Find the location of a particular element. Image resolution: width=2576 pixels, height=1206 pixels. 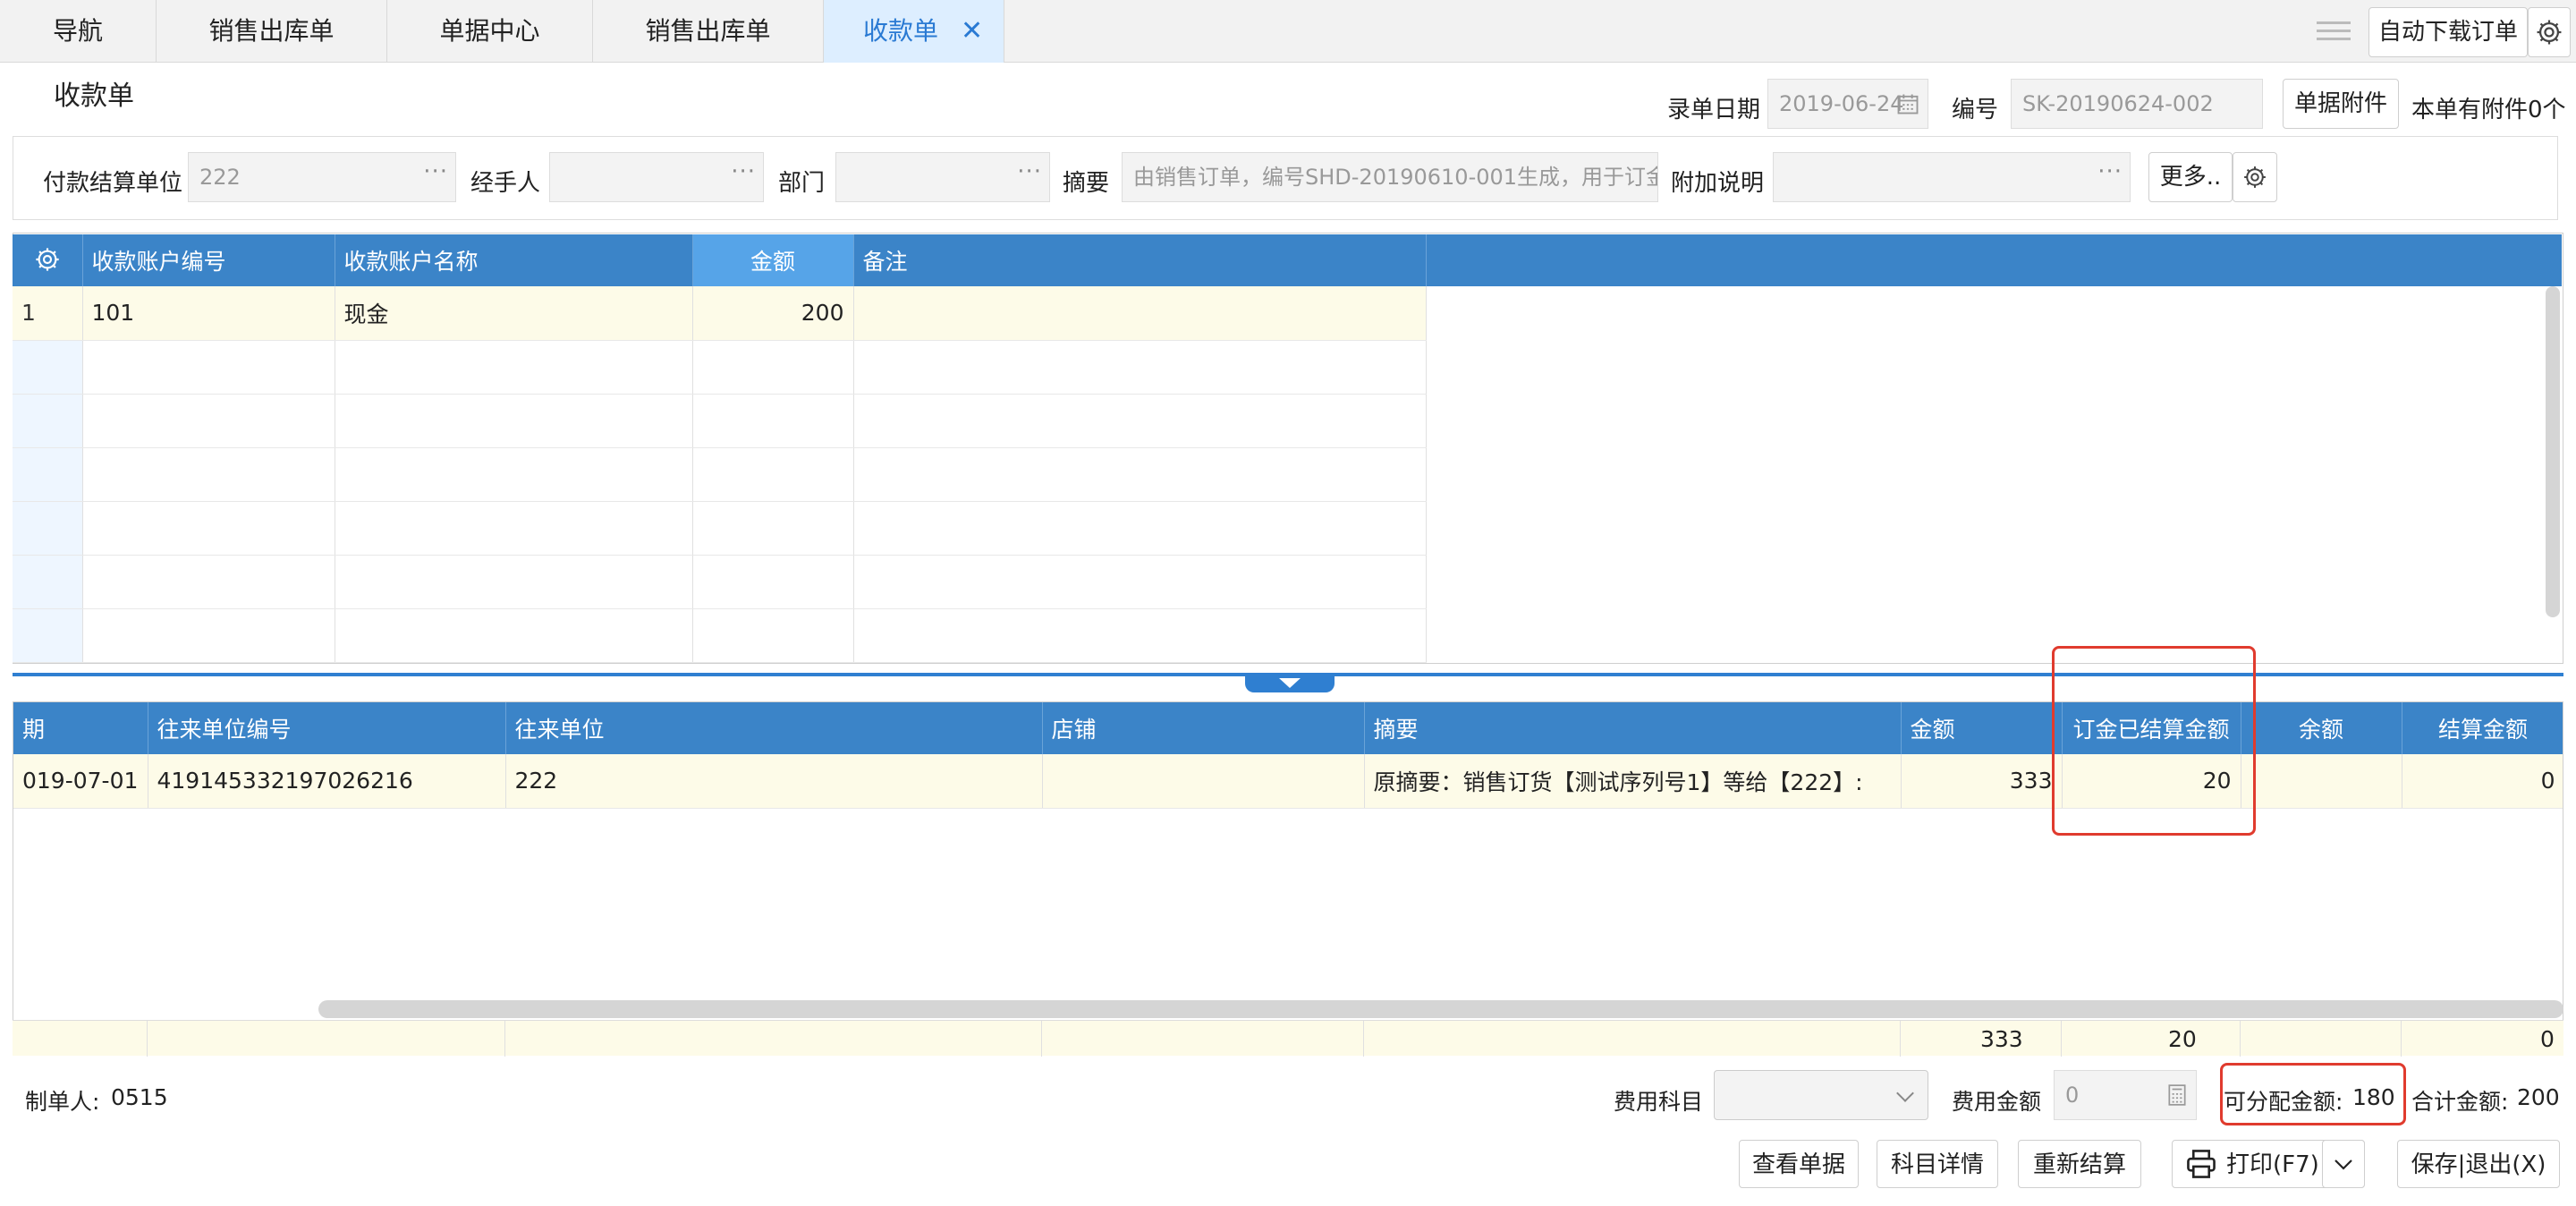

total-value: 200 is located at coordinates (2538, 1097).